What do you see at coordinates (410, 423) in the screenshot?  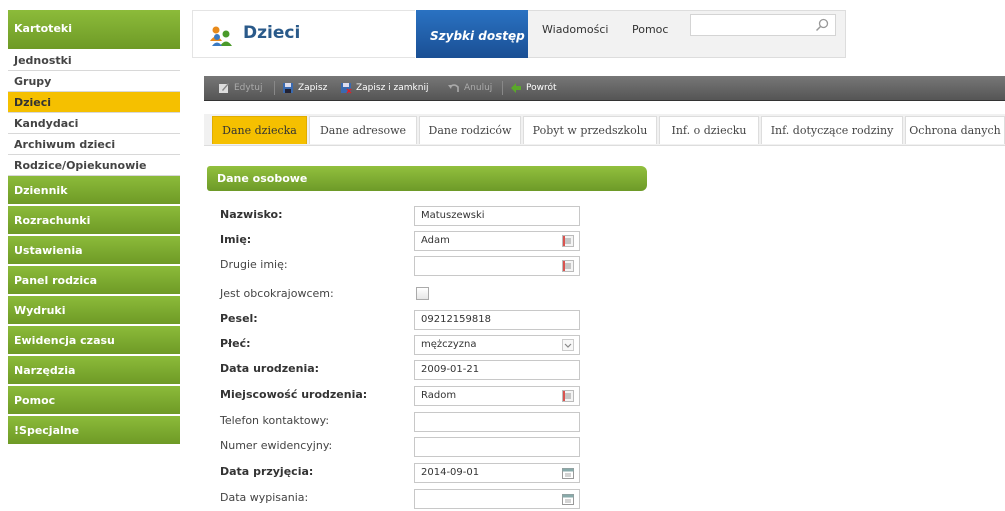 I see `form-row-phone: Telefon kontaktowy:` at bounding box center [410, 423].